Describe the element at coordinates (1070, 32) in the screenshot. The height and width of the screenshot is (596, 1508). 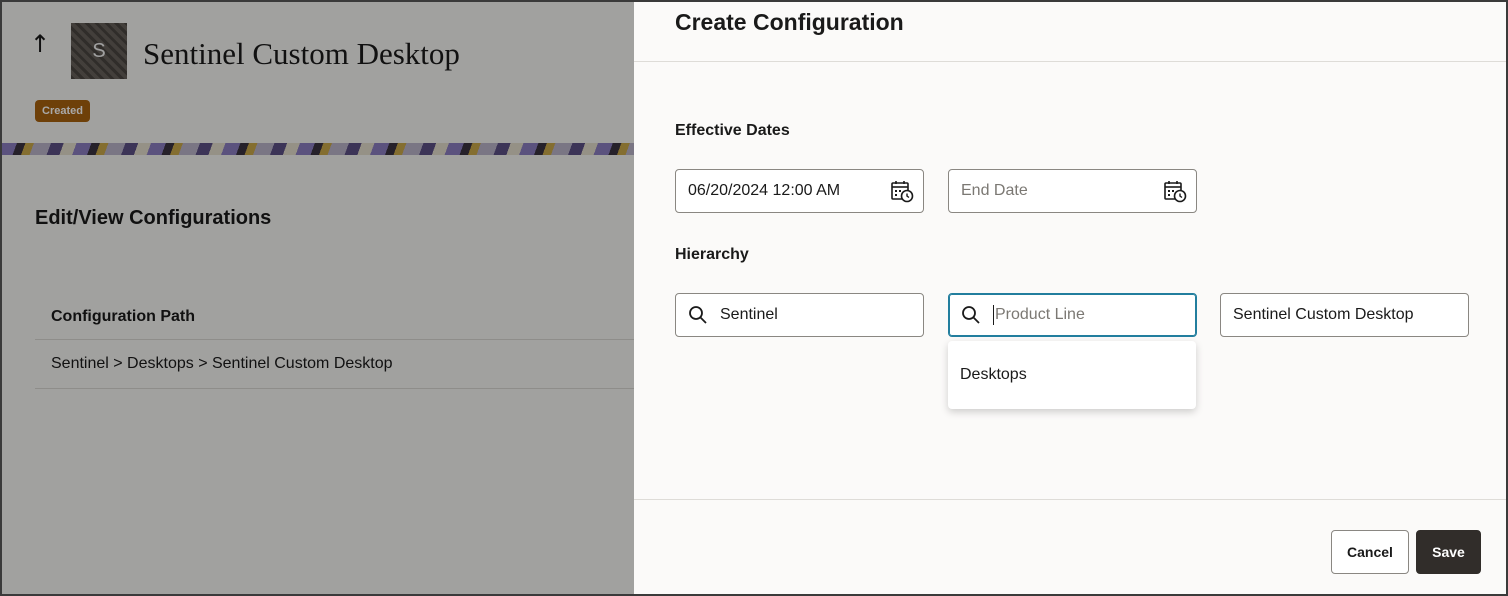
I see `drawer-header: Create Configuration` at that location.